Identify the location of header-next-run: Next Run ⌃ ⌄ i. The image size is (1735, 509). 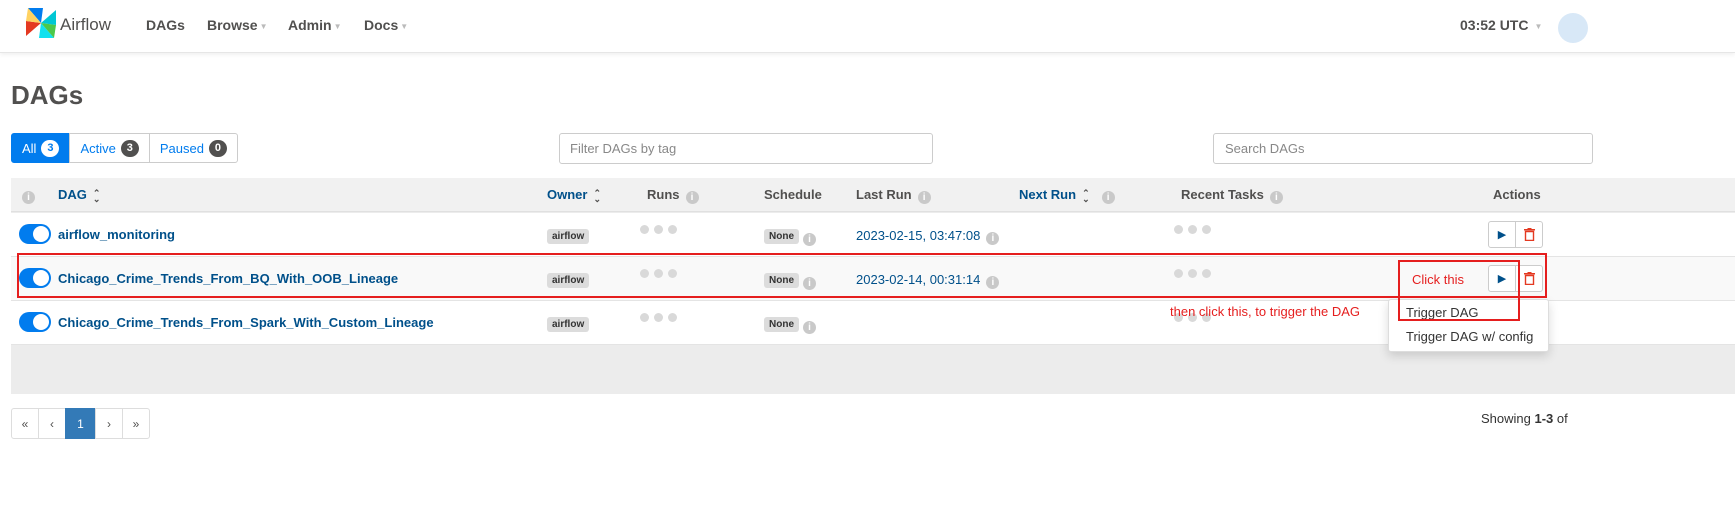
(1067, 195).